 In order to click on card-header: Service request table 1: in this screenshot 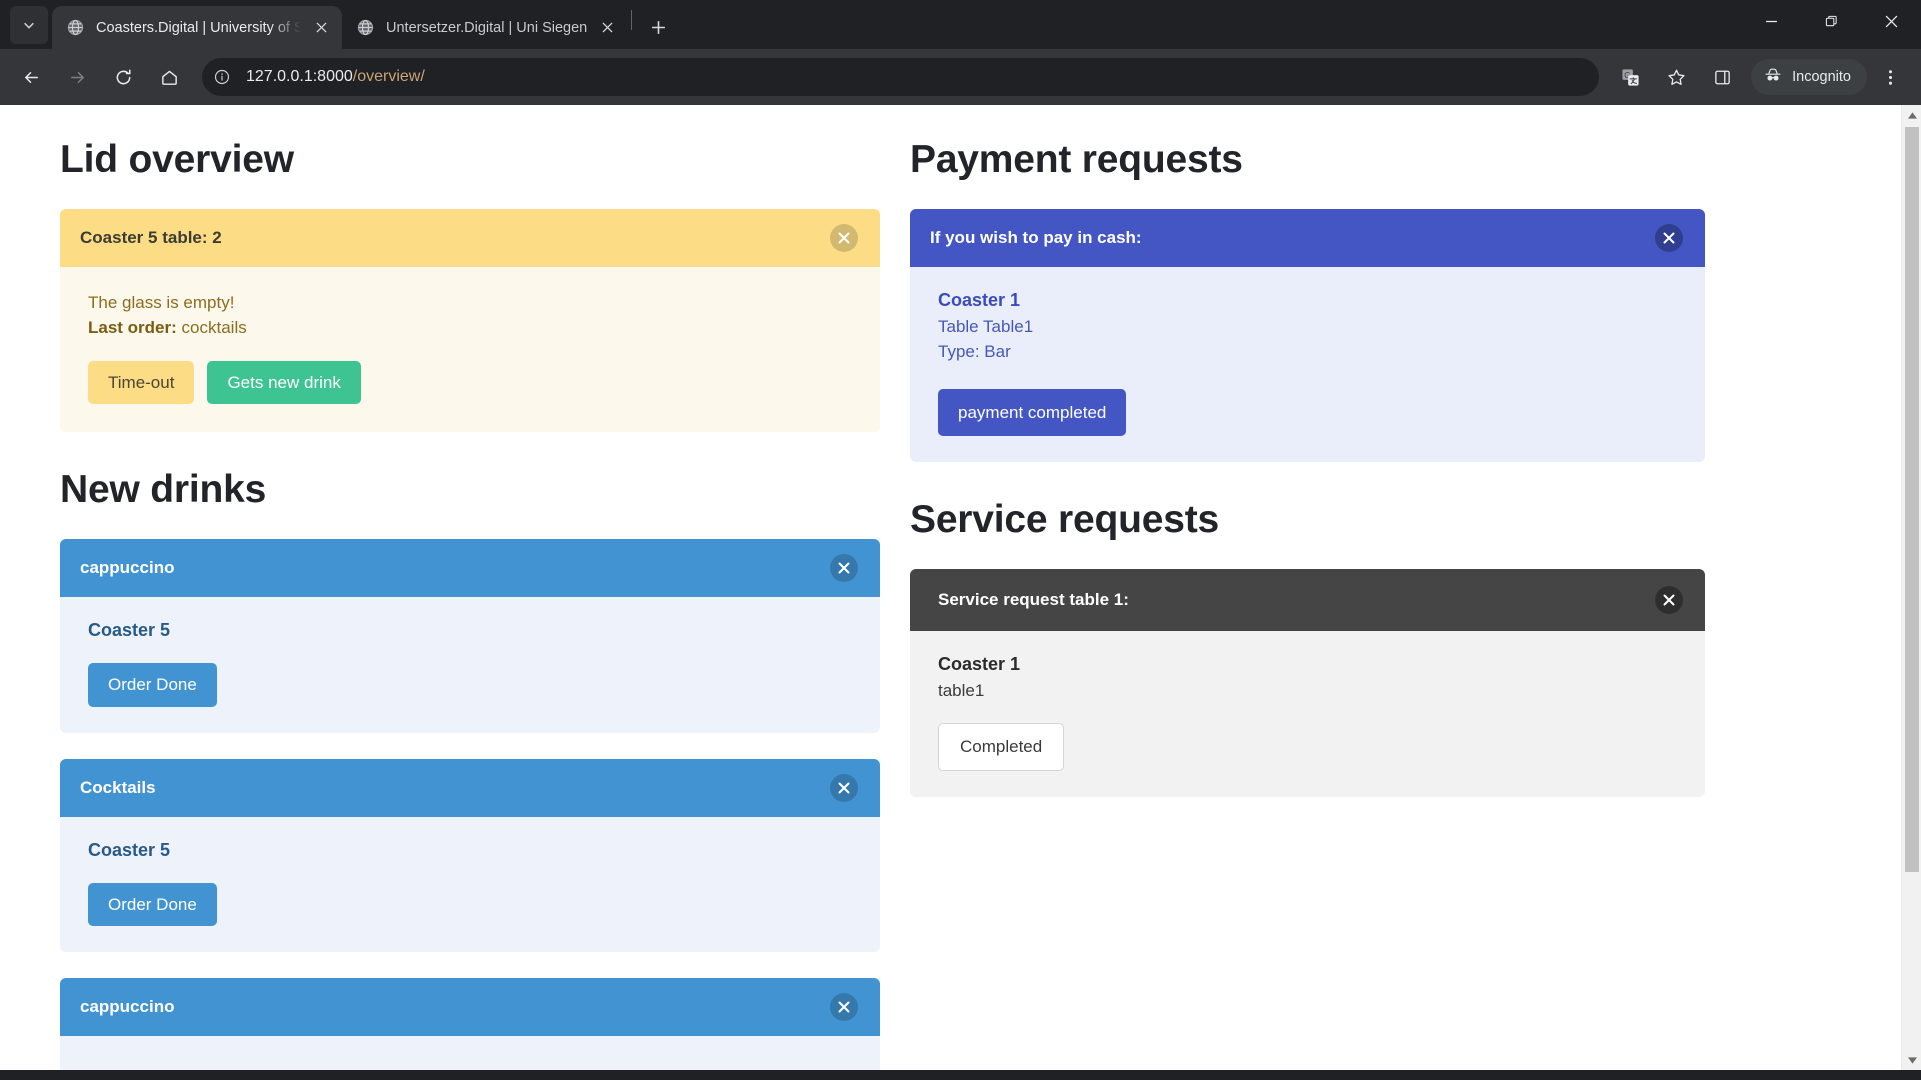, I will do `click(1307, 600)`.